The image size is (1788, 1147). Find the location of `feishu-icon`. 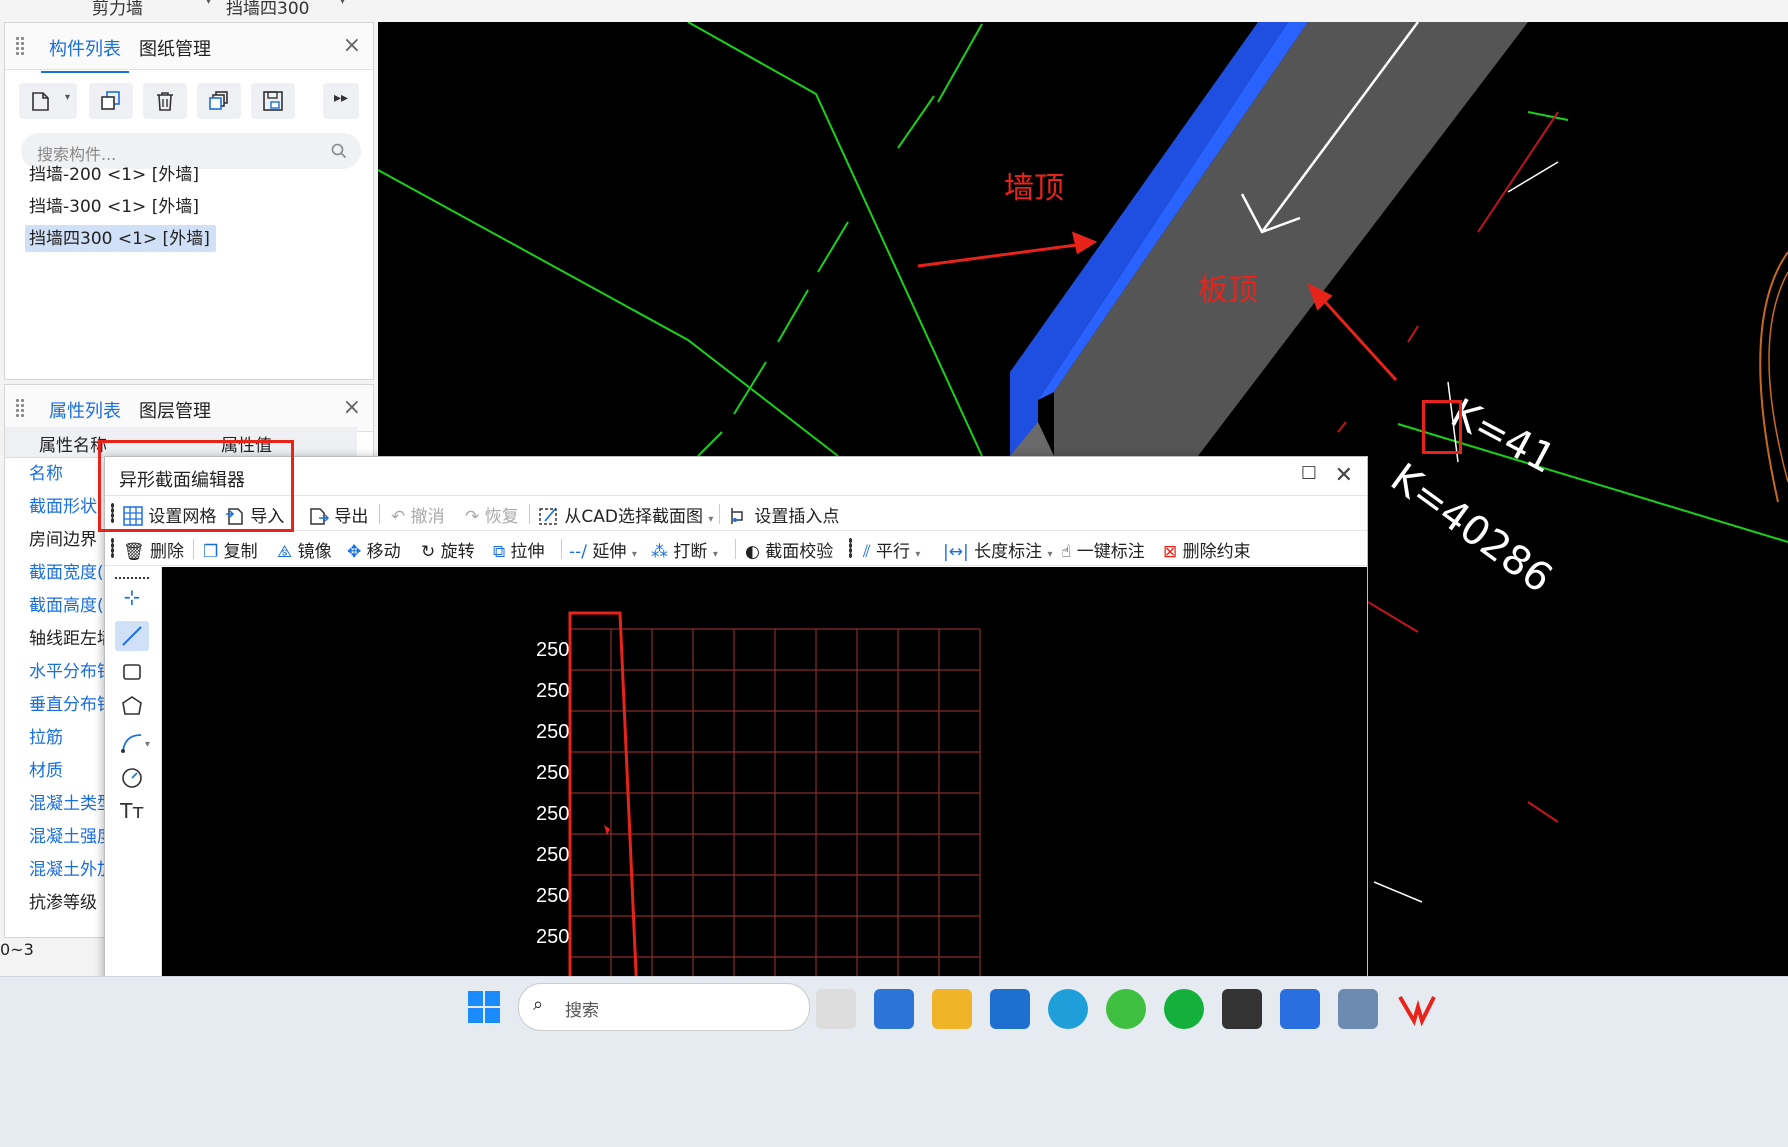

feishu-icon is located at coordinates (1300, 1009).